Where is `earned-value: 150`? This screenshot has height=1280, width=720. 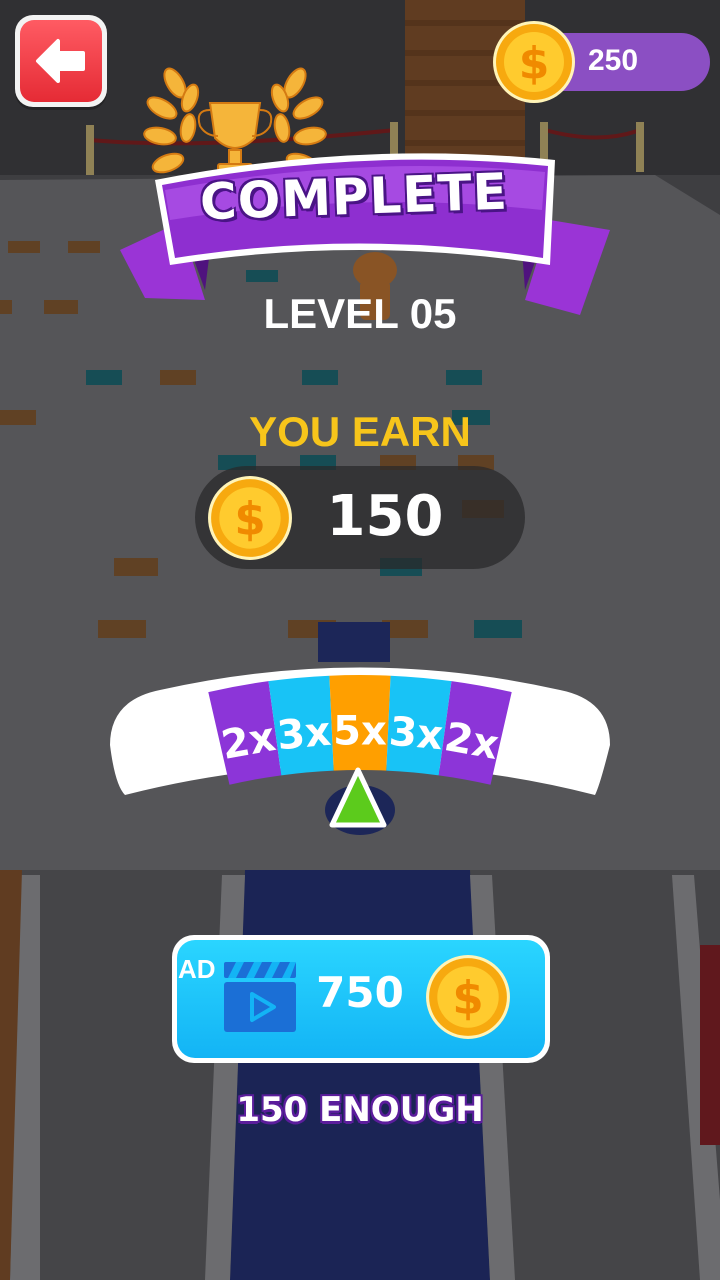
earned-value: 150 is located at coordinates (385, 516).